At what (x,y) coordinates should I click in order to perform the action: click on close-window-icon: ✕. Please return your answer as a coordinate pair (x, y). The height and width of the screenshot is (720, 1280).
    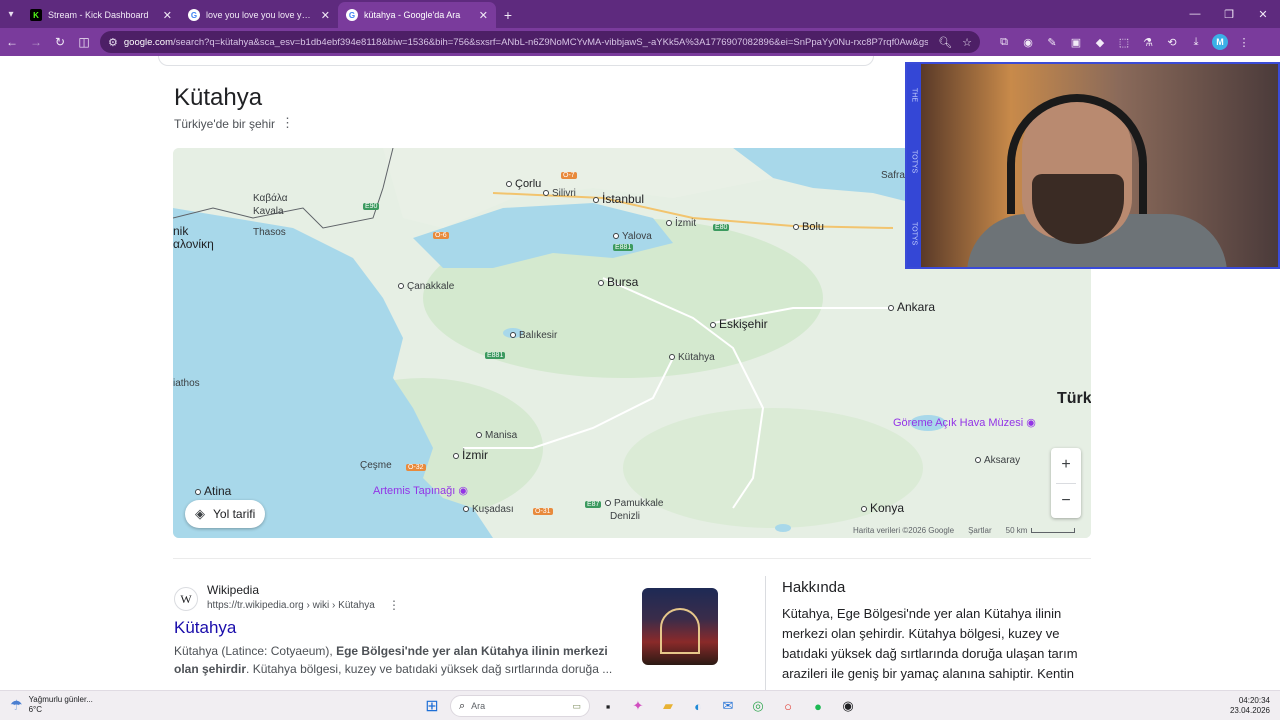
    Looking at the image, I should click on (1263, 14).